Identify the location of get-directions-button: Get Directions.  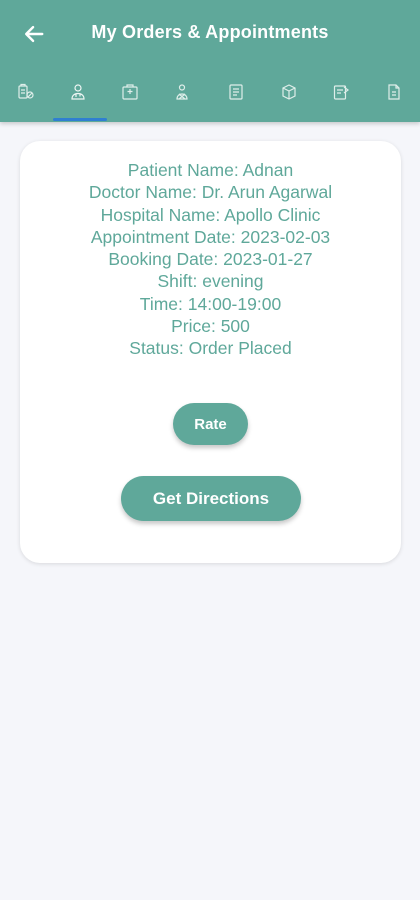
(211, 498).